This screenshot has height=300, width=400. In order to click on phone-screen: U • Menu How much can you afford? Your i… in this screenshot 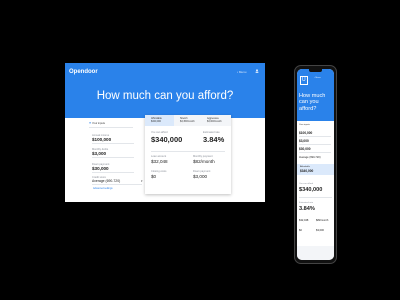, I will do `click(315, 164)`.